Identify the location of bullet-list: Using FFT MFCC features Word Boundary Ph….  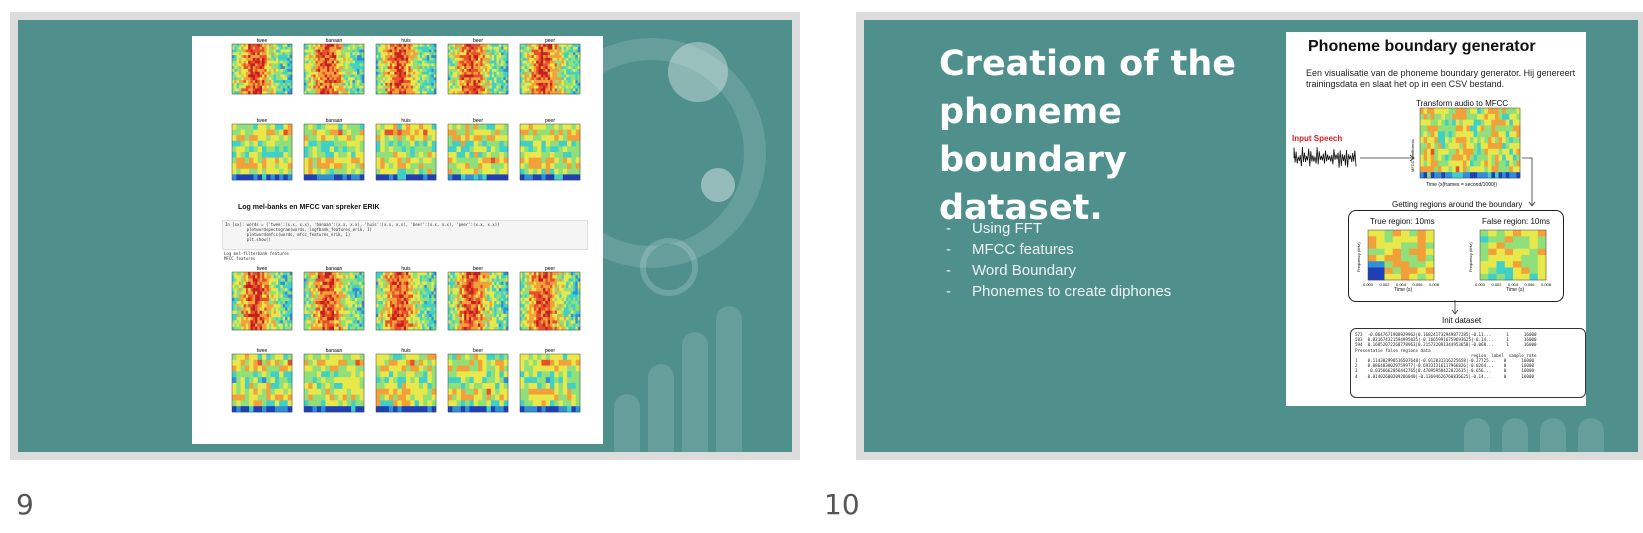
(1058, 260).